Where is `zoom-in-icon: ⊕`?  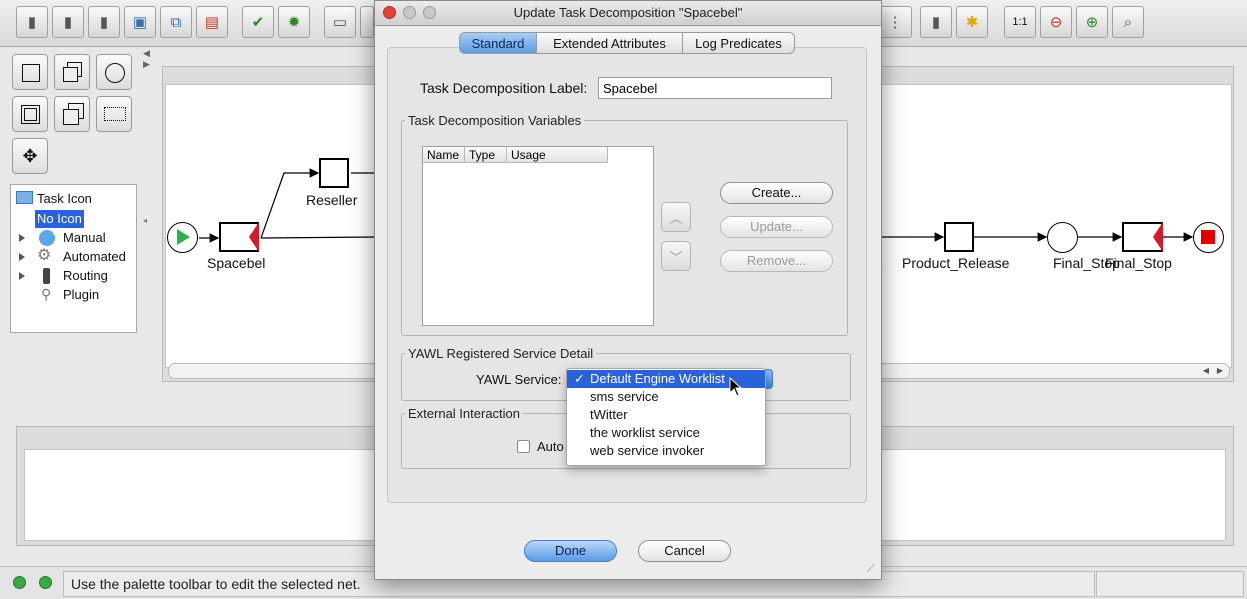
zoom-in-icon: ⊕ is located at coordinates (1092, 22).